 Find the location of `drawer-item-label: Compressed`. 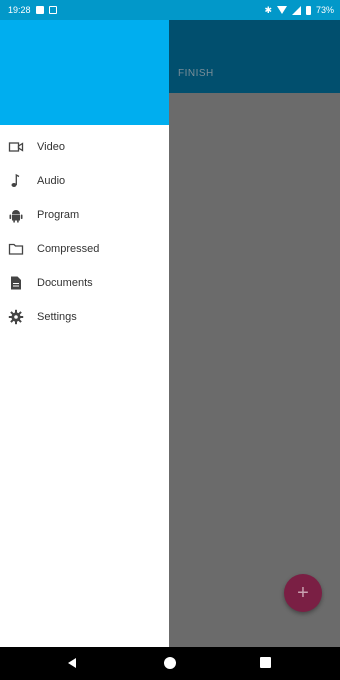

drawer-item-label: Compressed is located at coordinates (68, 249).